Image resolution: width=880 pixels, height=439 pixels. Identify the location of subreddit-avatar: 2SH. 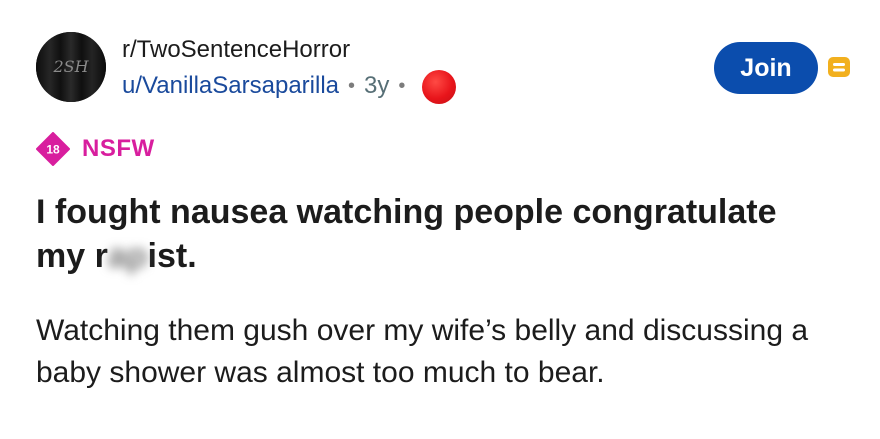
(71, 67).